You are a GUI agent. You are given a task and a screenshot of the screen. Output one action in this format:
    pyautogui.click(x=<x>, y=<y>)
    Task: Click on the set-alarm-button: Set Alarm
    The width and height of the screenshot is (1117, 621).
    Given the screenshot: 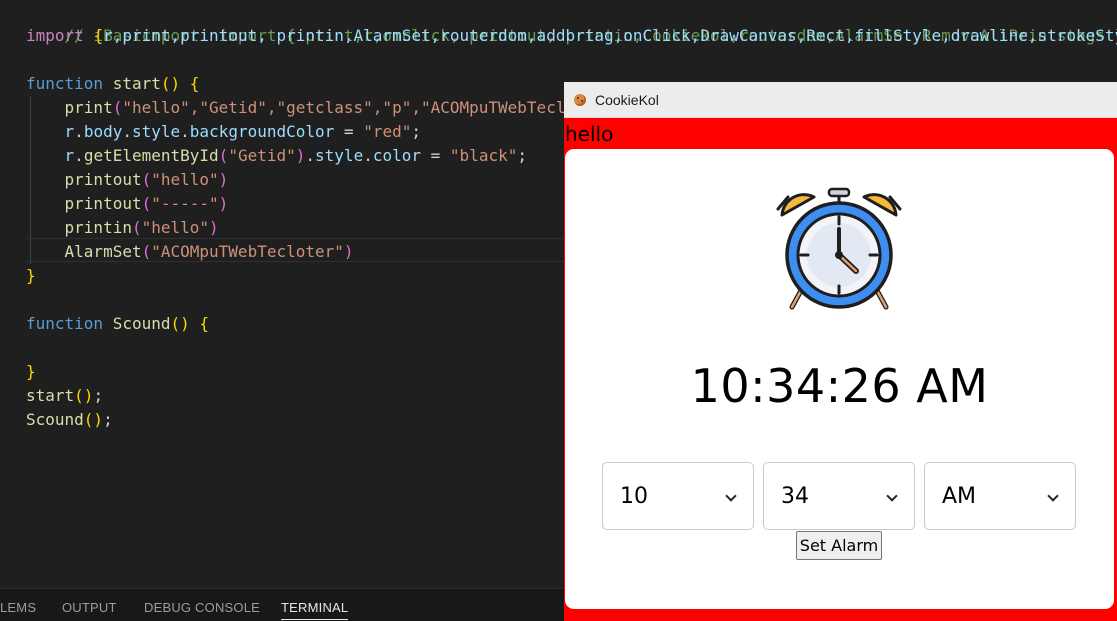 What is the action you would take?
    pyautogui.click(x=839, y=545)
    